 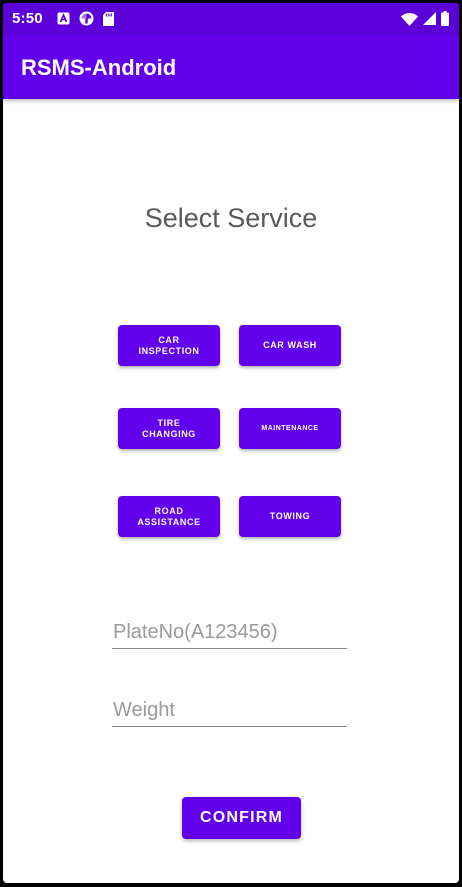 What do you see at coordinates (169, 345) in the screenshot?
I see `car-inspection-button: CAR INSPECTION` at bounding box center [169, 345].